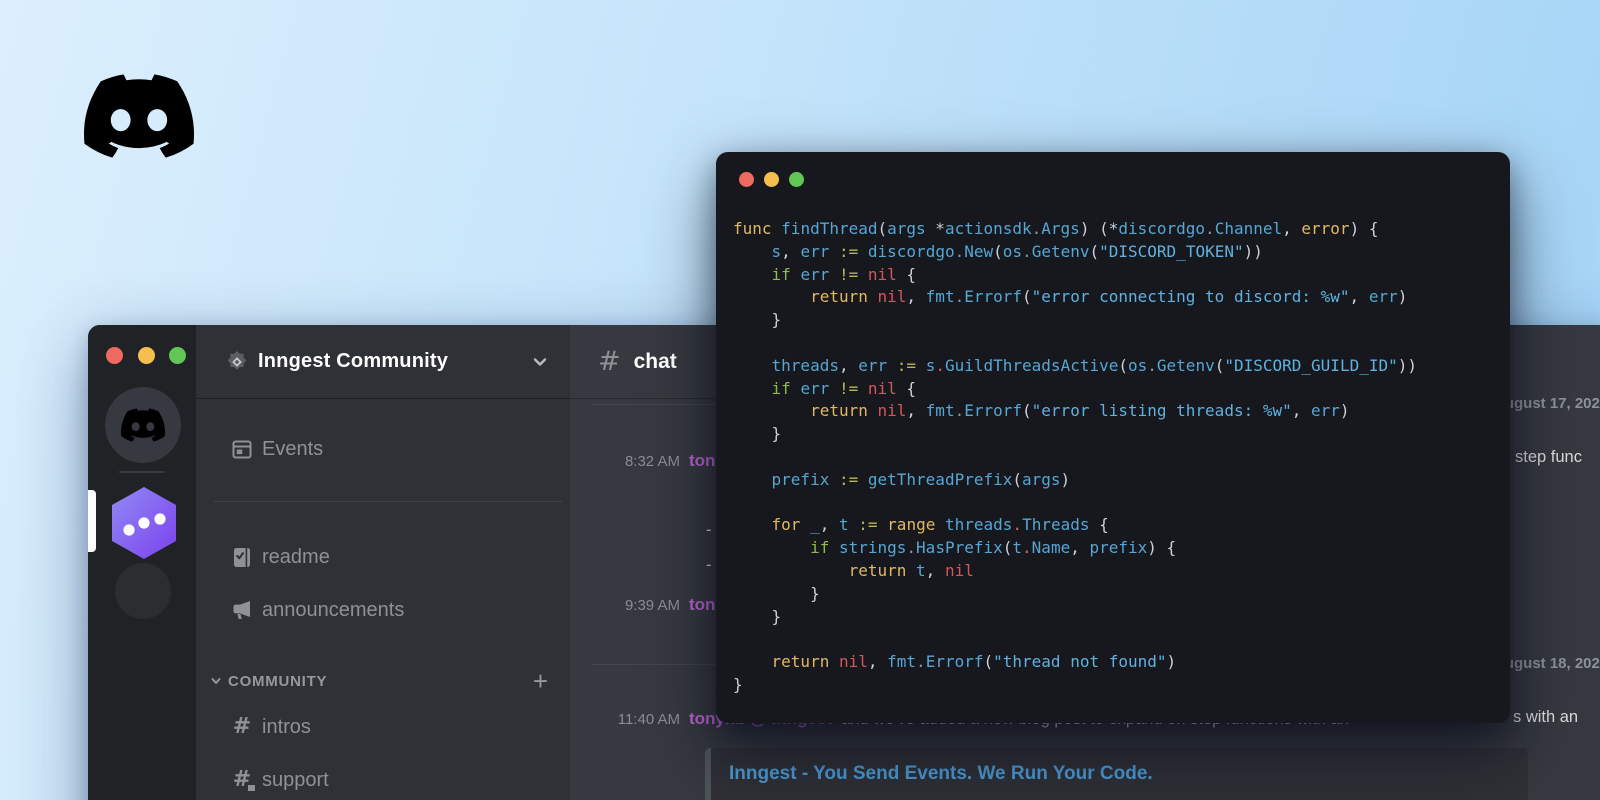  Describe the element at coordinates (242, 726) in the screenshot. I see `hash-icon: #` at that location.